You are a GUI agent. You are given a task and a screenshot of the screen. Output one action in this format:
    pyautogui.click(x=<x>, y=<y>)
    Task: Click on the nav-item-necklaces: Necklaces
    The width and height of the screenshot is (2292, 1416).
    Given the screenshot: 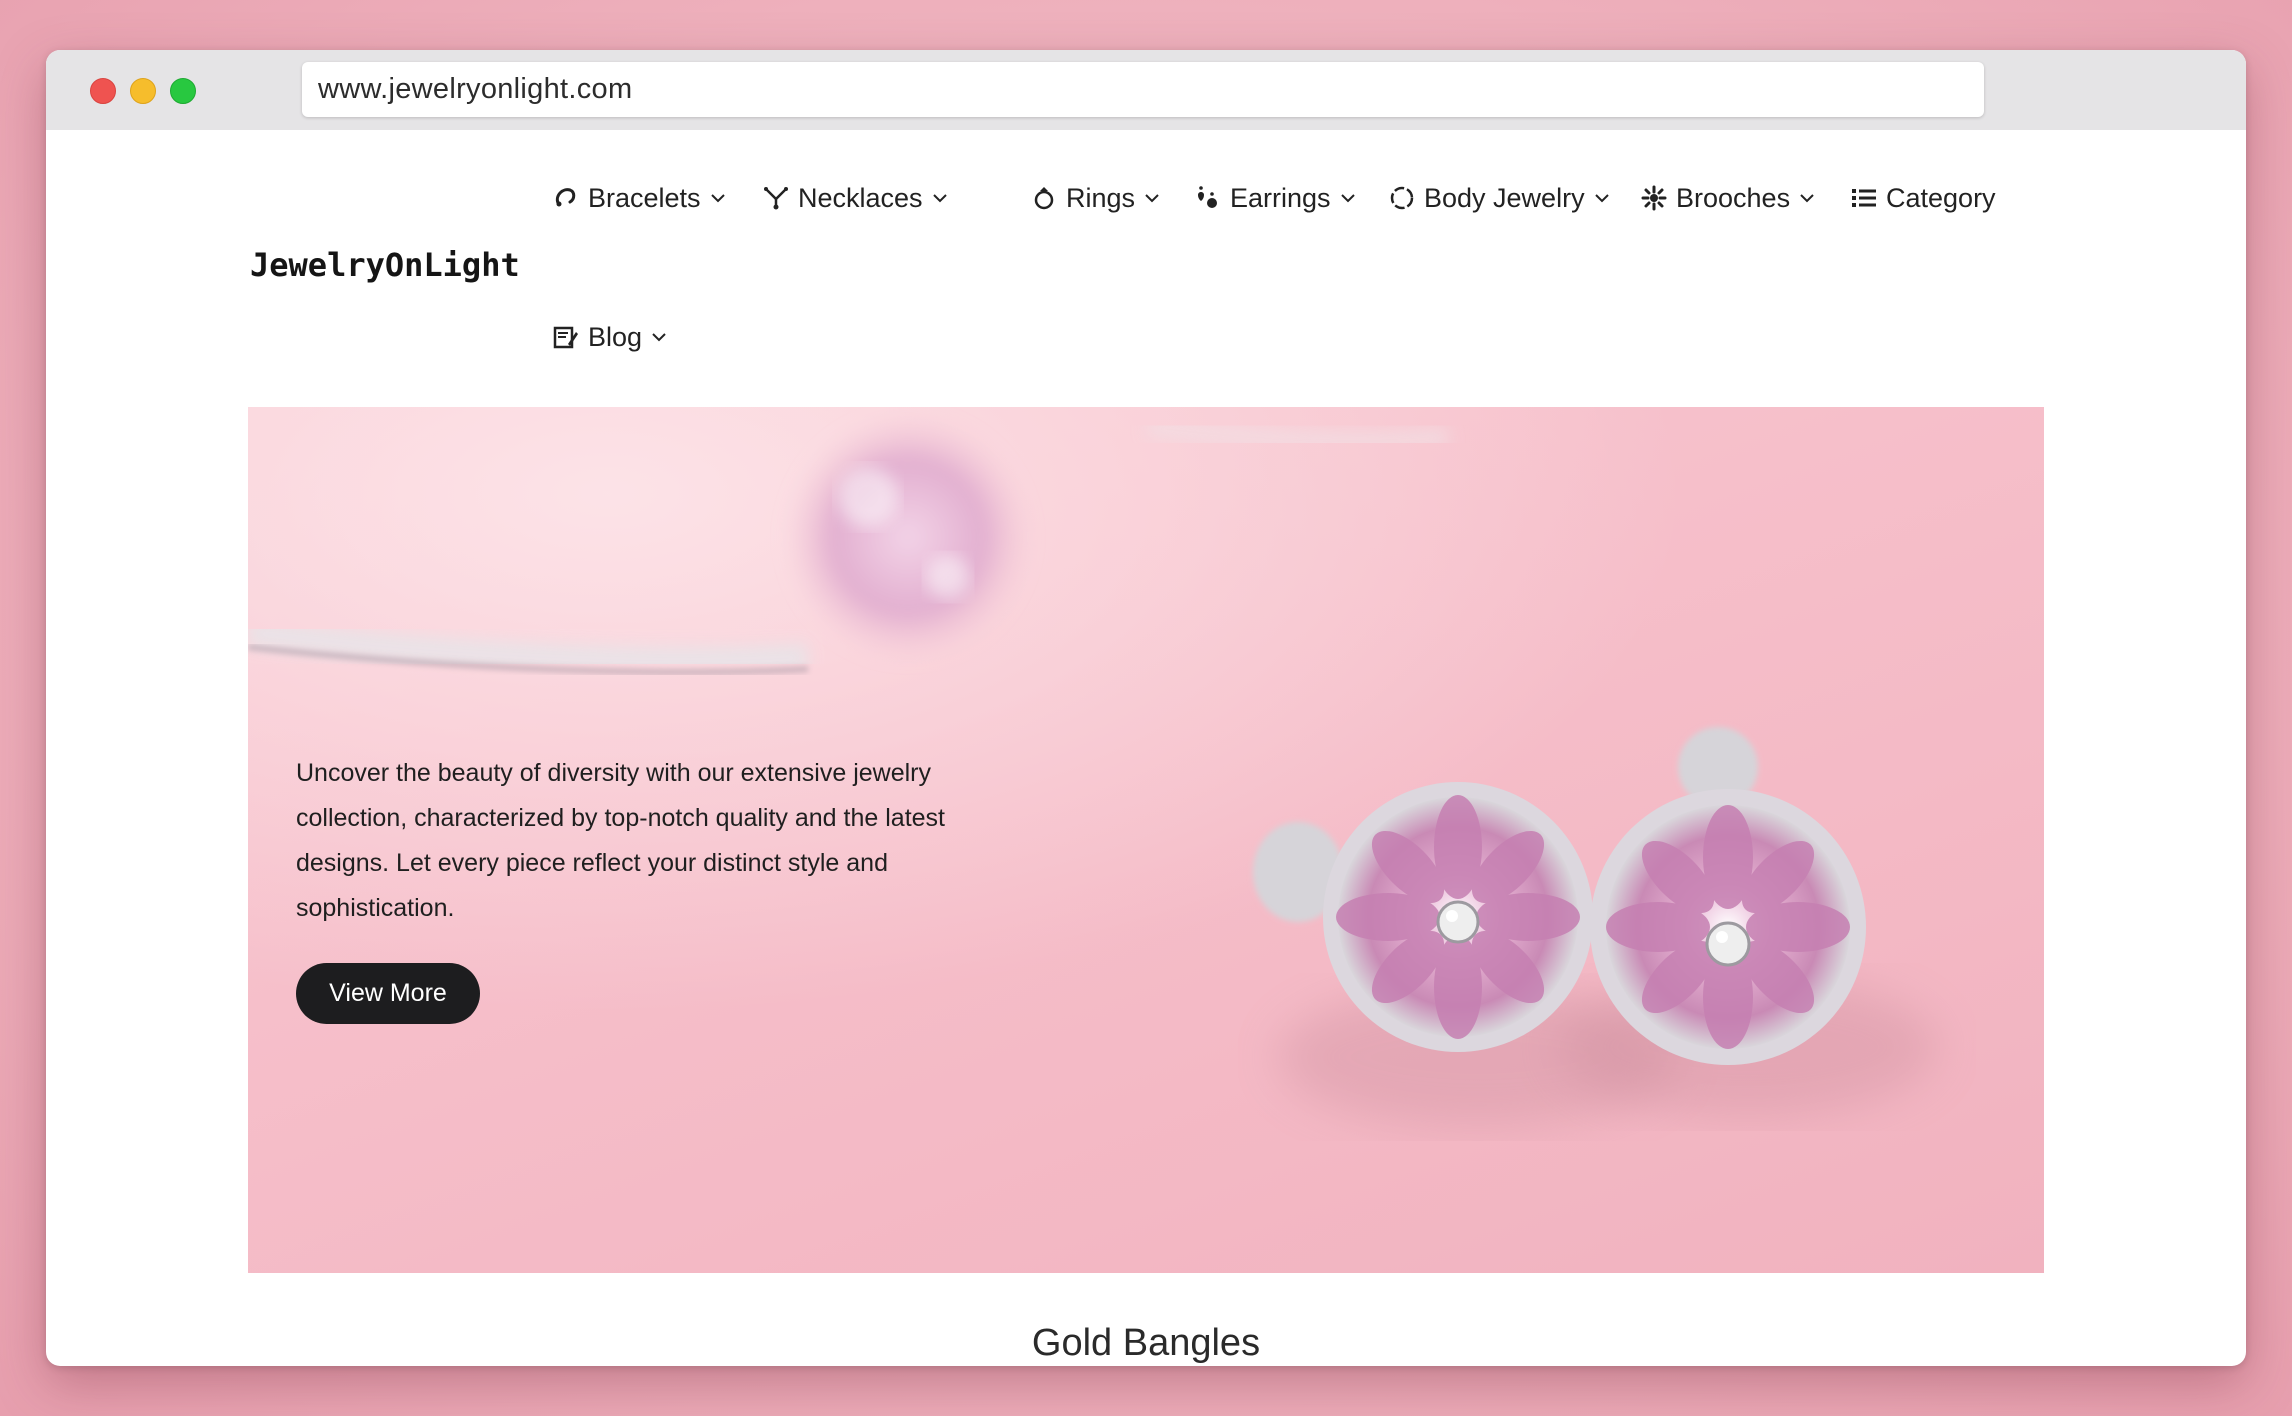 What is the action you would take?
    pyautogui.click(x=855, y=198)
    